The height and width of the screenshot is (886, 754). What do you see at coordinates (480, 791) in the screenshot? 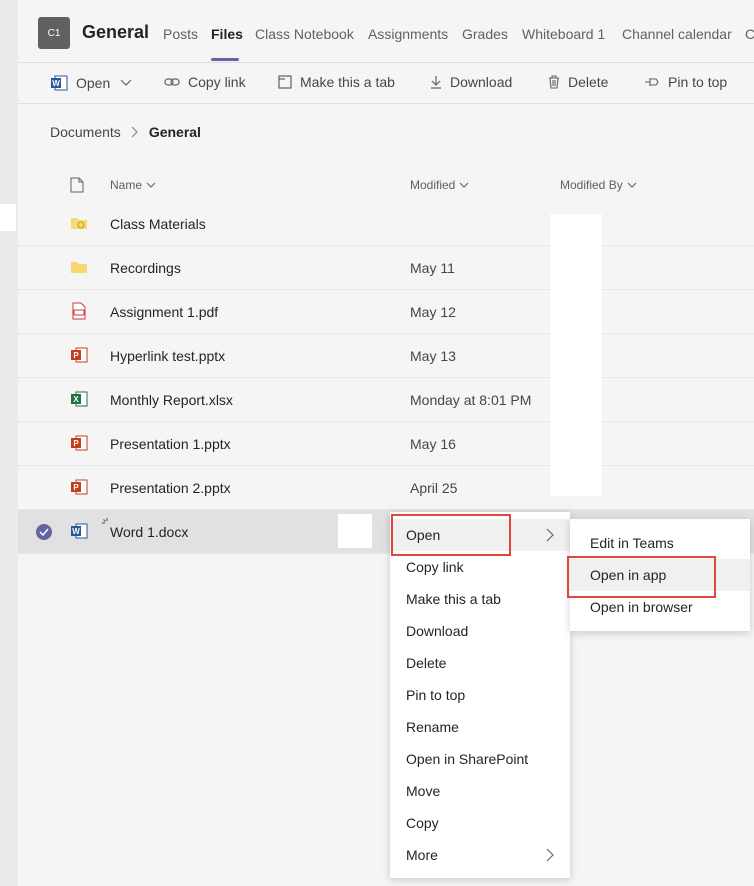
I see `menu-item-move: Move` at bounding box center [480, 791].